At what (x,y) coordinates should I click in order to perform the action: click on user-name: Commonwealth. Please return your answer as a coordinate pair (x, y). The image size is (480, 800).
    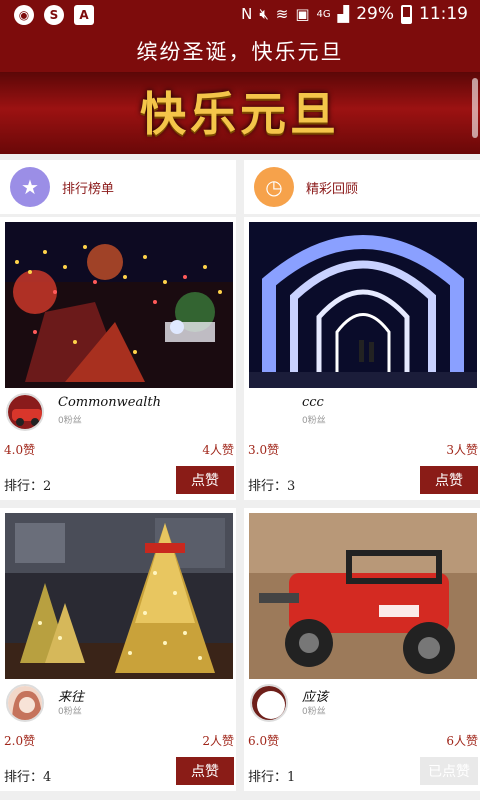
    Looking at the image, I should click on (109, 402).